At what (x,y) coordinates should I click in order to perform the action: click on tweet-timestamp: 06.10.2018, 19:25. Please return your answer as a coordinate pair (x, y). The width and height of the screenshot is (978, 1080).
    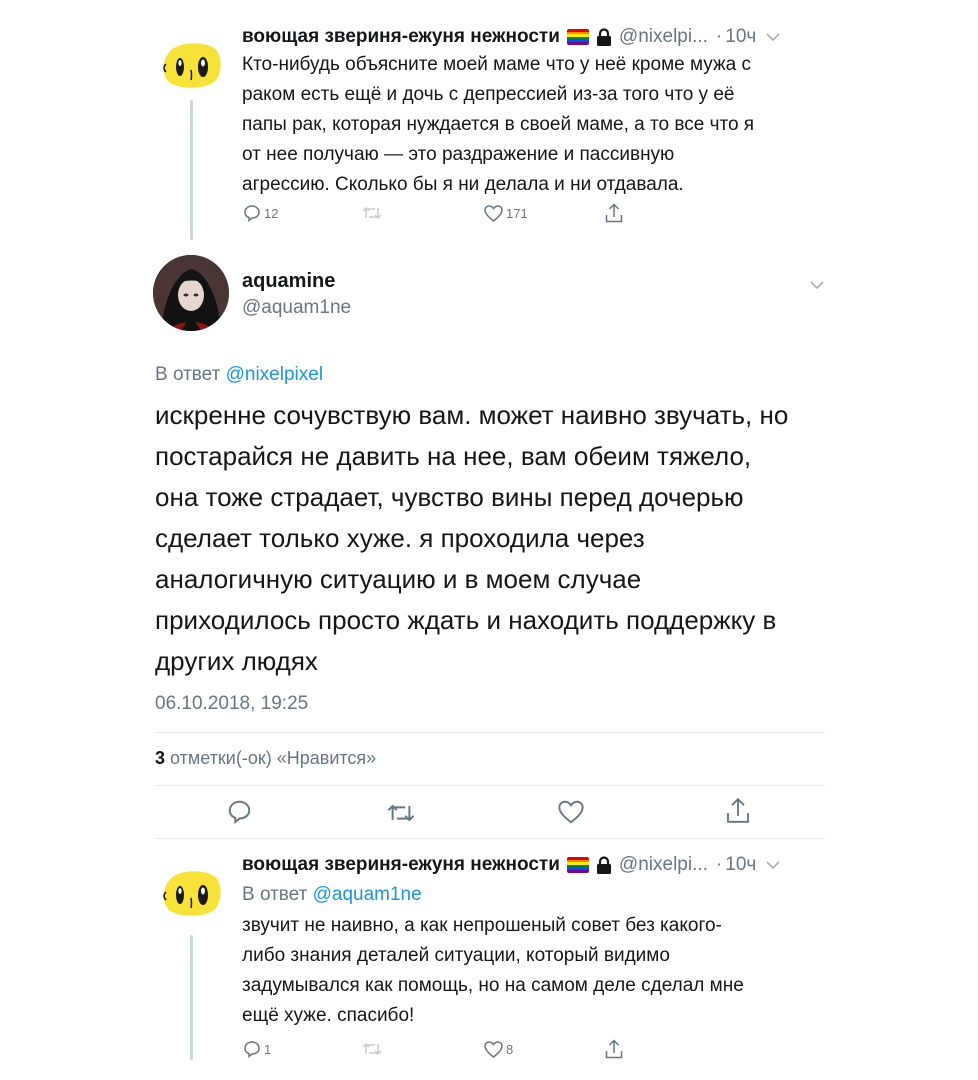
    Looking at the image, I should click on (231, 704).